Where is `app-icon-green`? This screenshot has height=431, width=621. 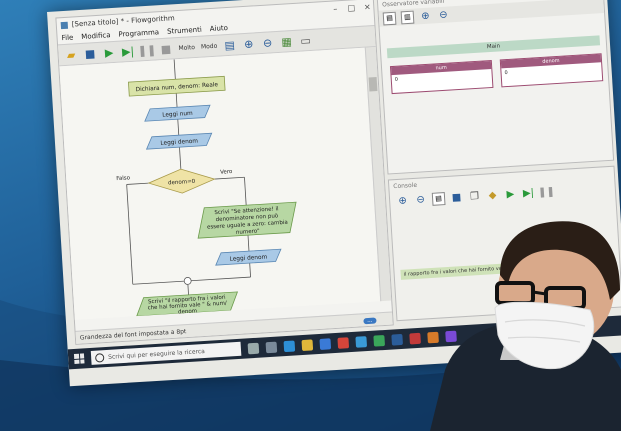 app-icon-green is located at coordinates (379, 340).